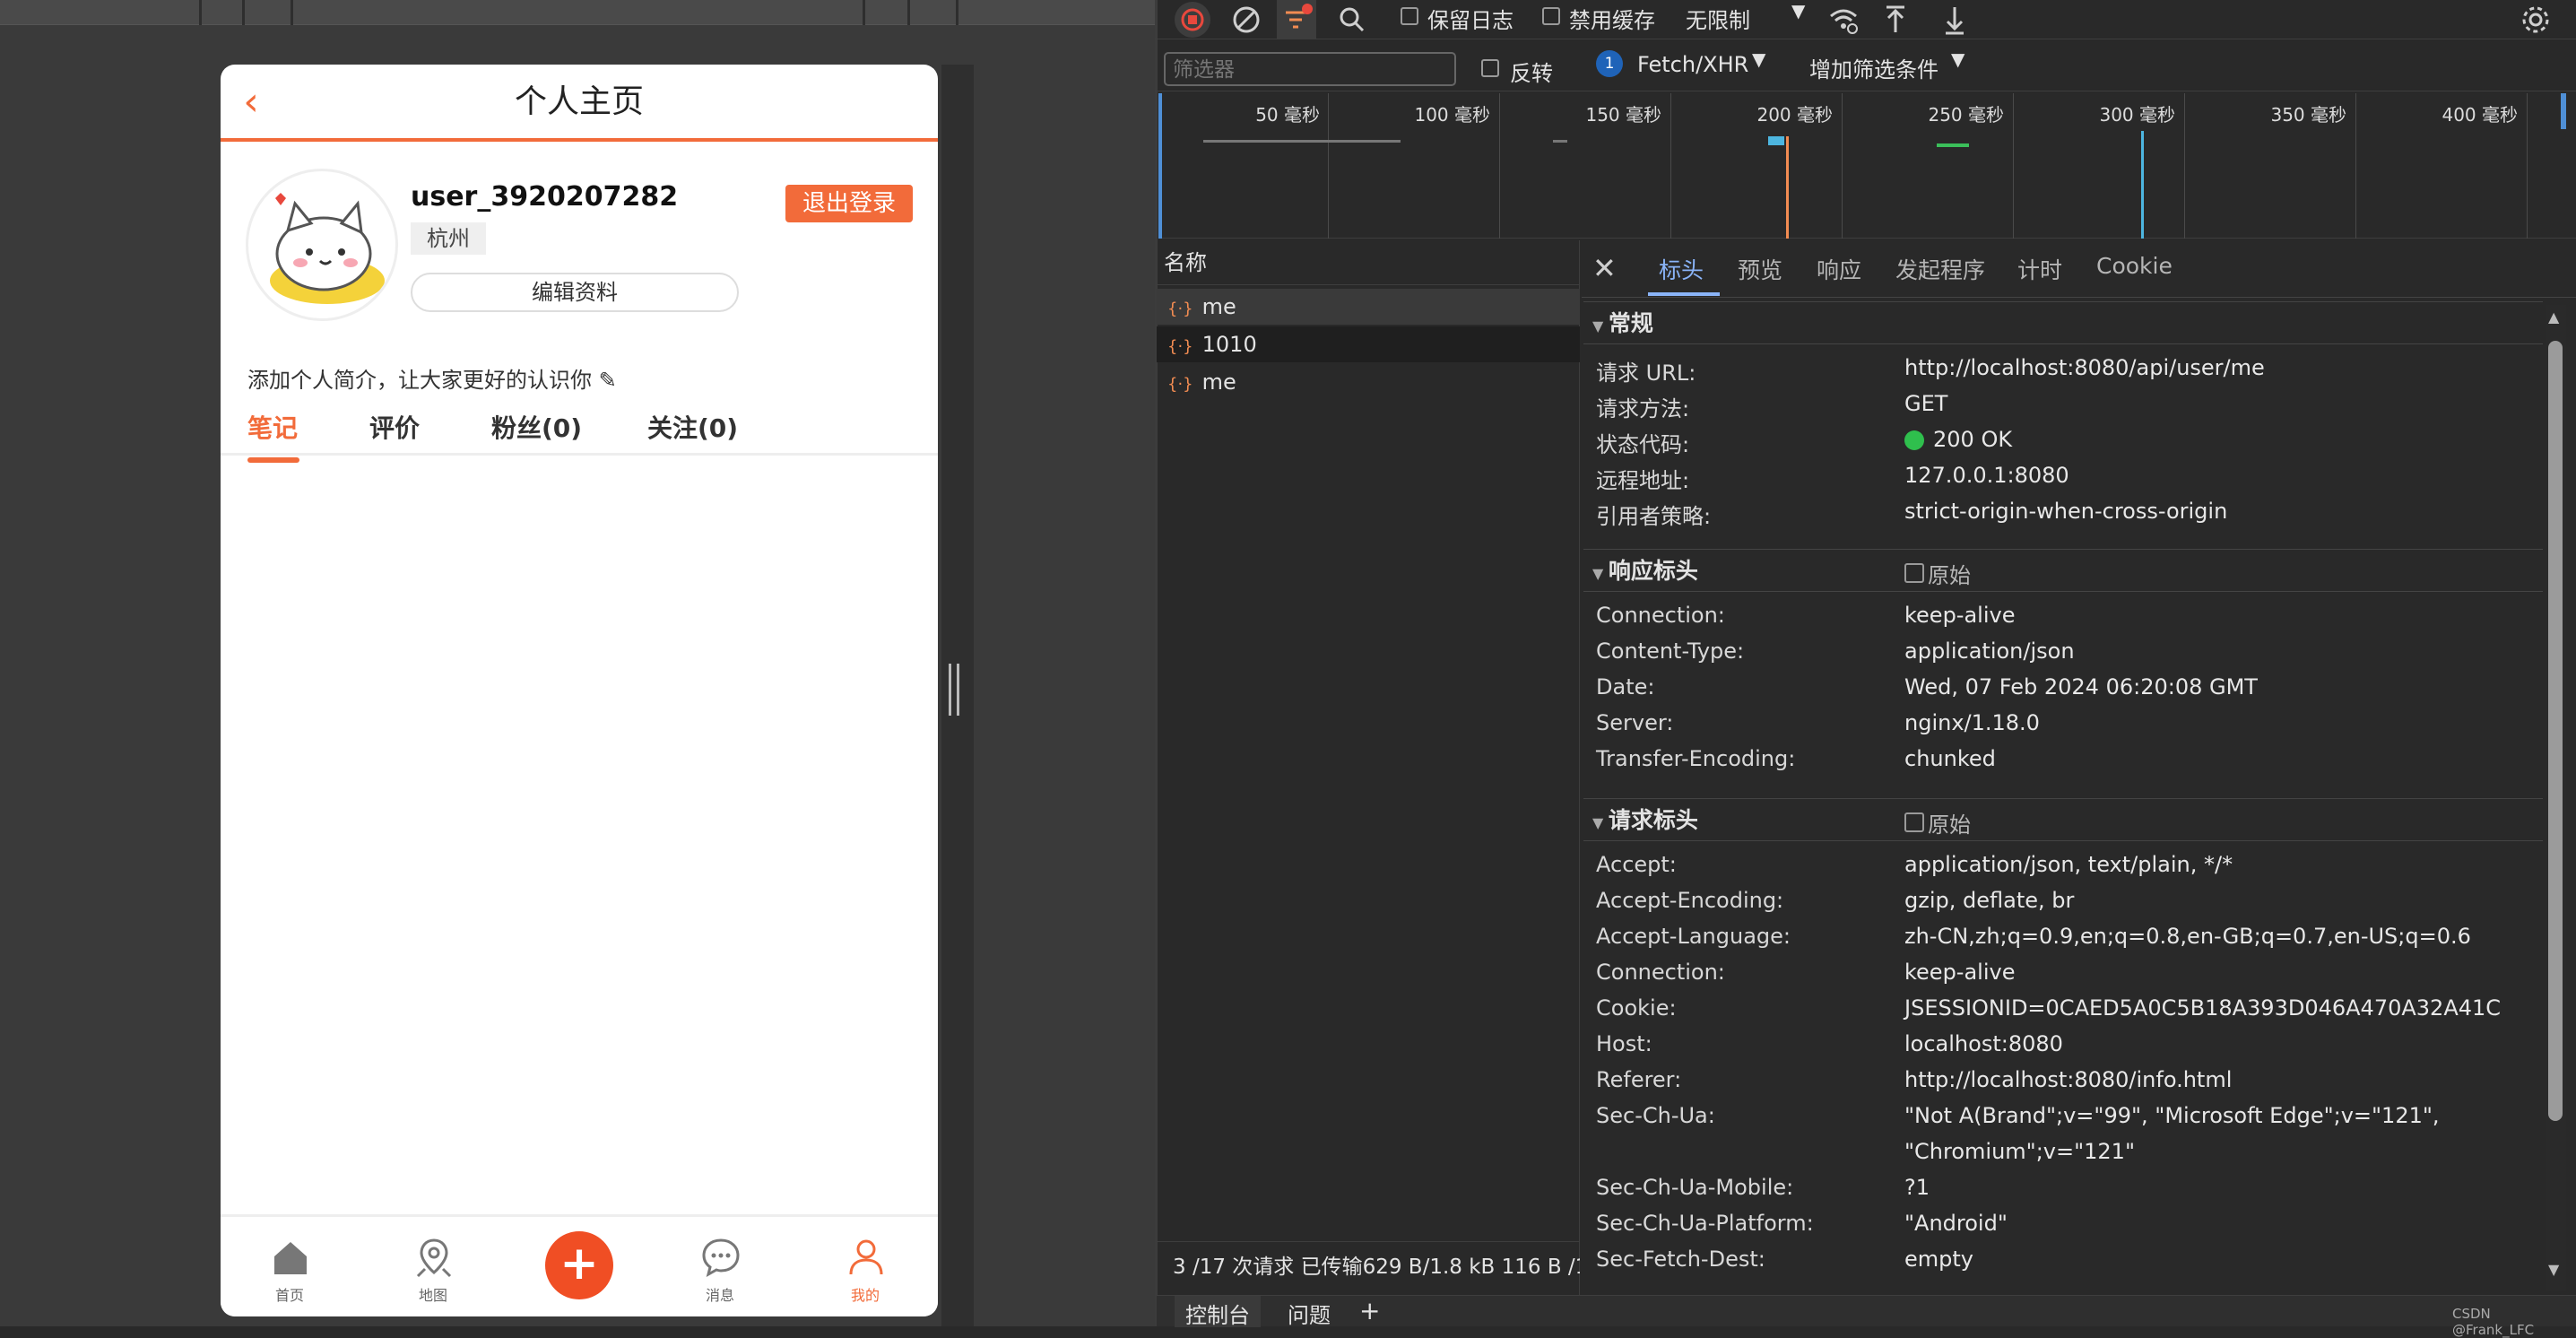  What do you see at coordinates (1309, 1313) in the screenshot?
I see `tab-issues: 问题` at bounding box center [1309, 1313].